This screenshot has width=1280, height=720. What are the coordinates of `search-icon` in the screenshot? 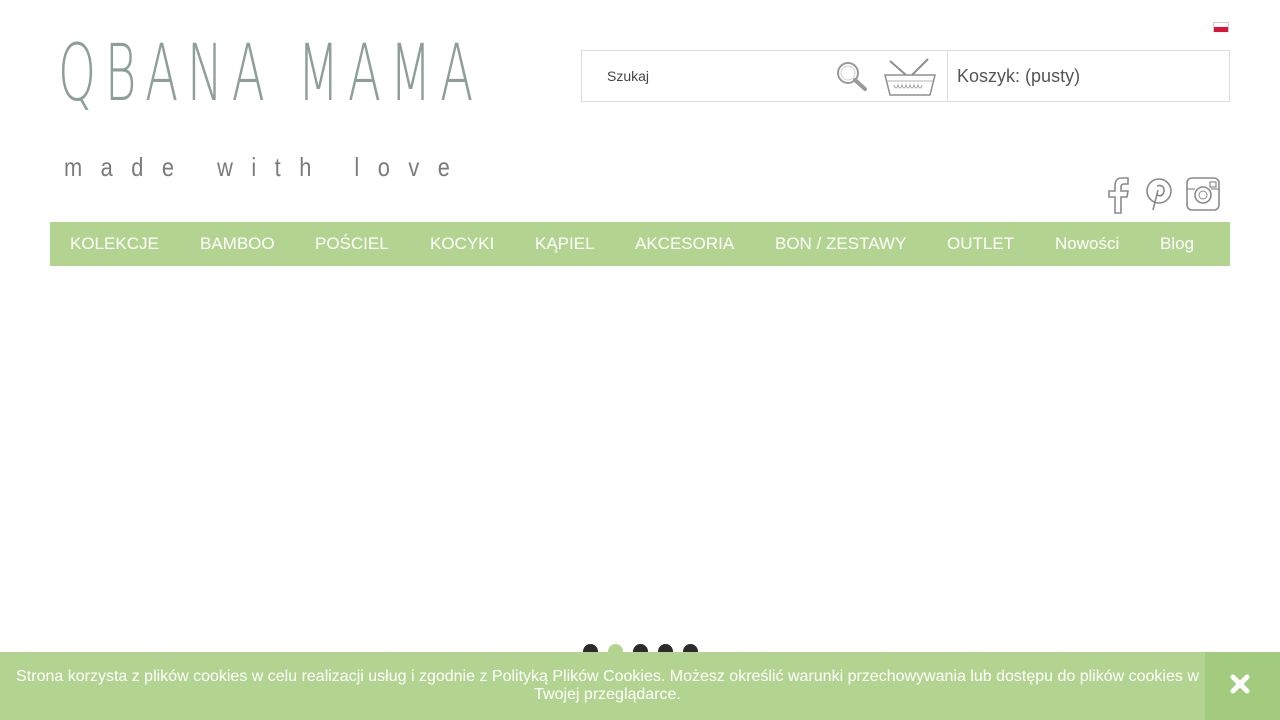 It's located at (853, 77).